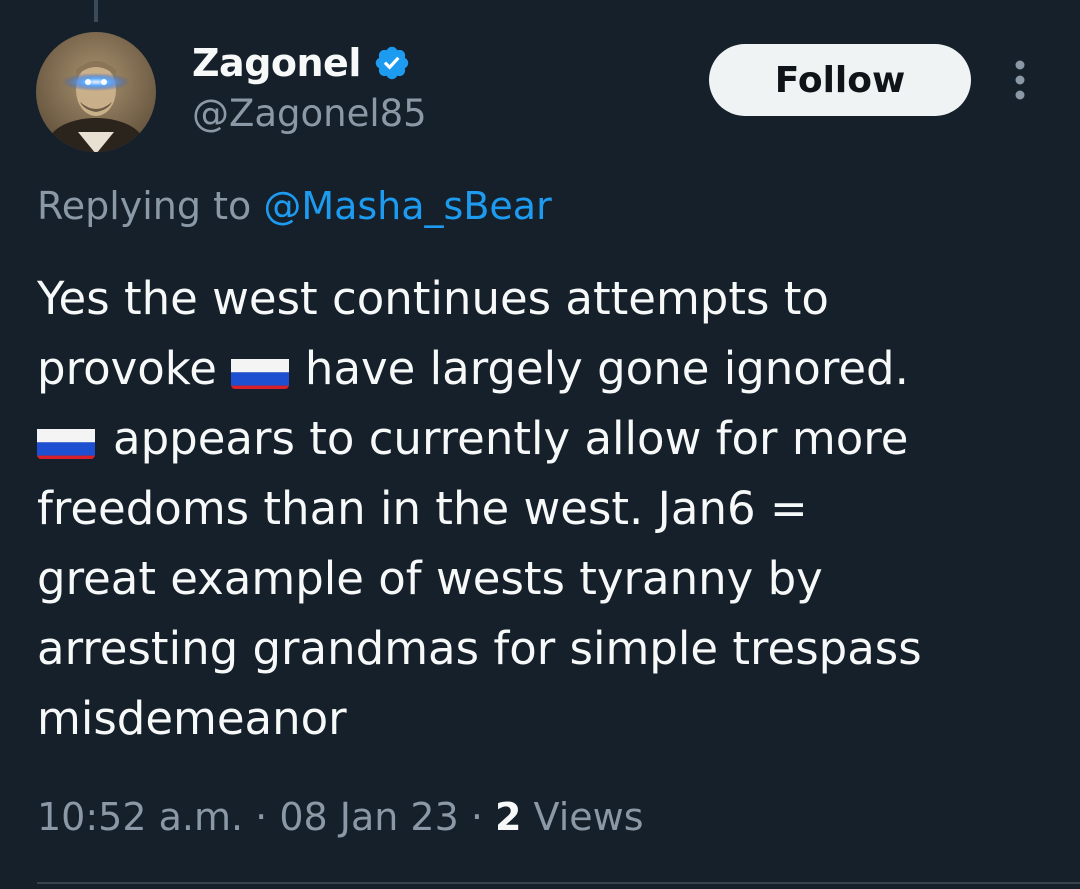 The height and width of the screenshot is (889, 1080). What do you see at coordinates (96, 11) in the screenshot?
I see `thread-connector-line` at bounding box center [96, 11].